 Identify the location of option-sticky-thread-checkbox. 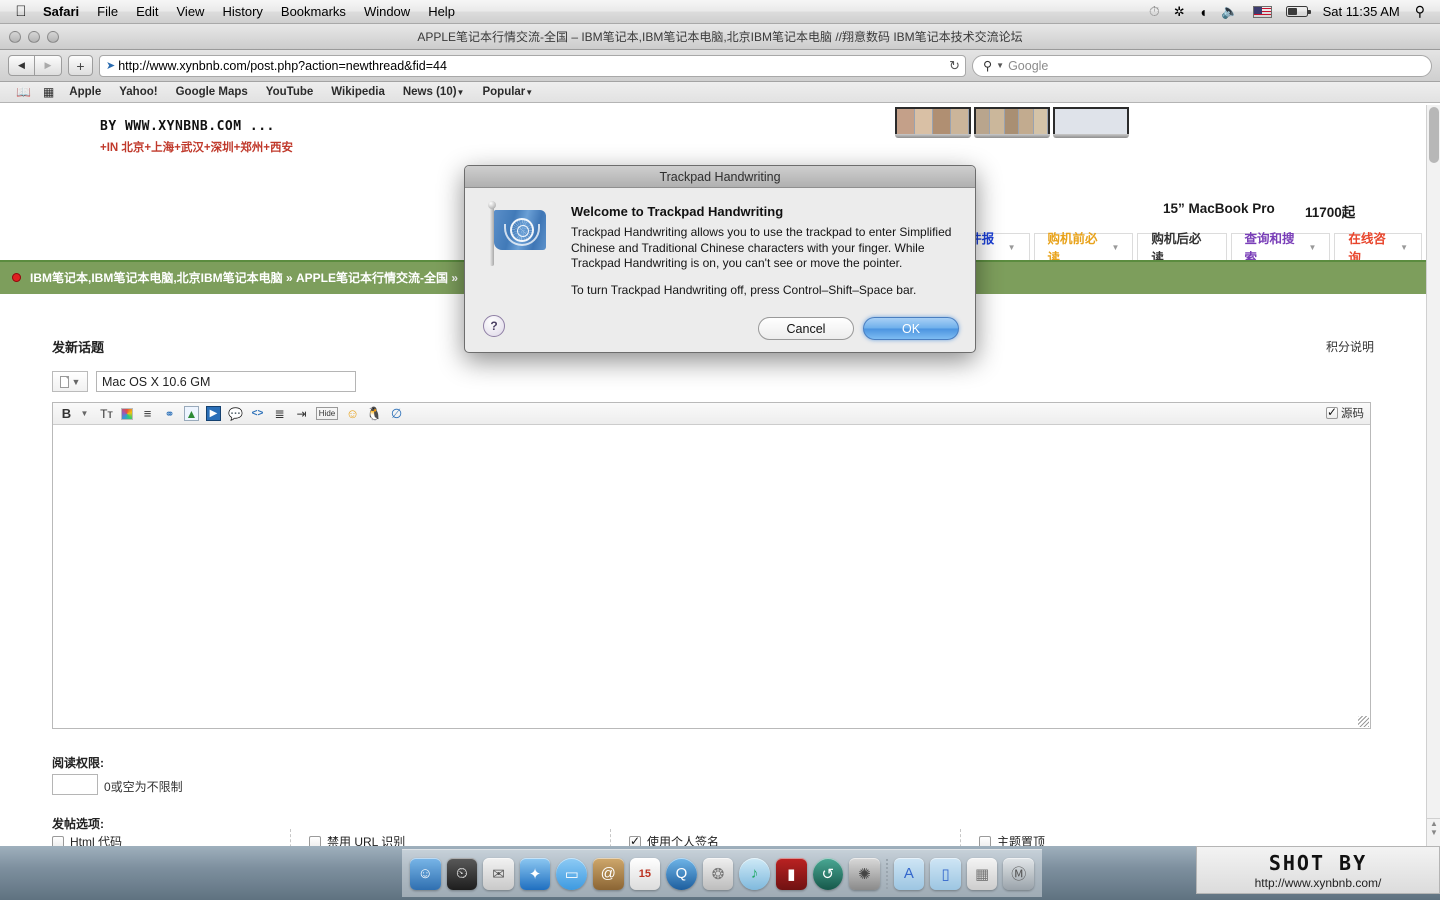
(985, 840).